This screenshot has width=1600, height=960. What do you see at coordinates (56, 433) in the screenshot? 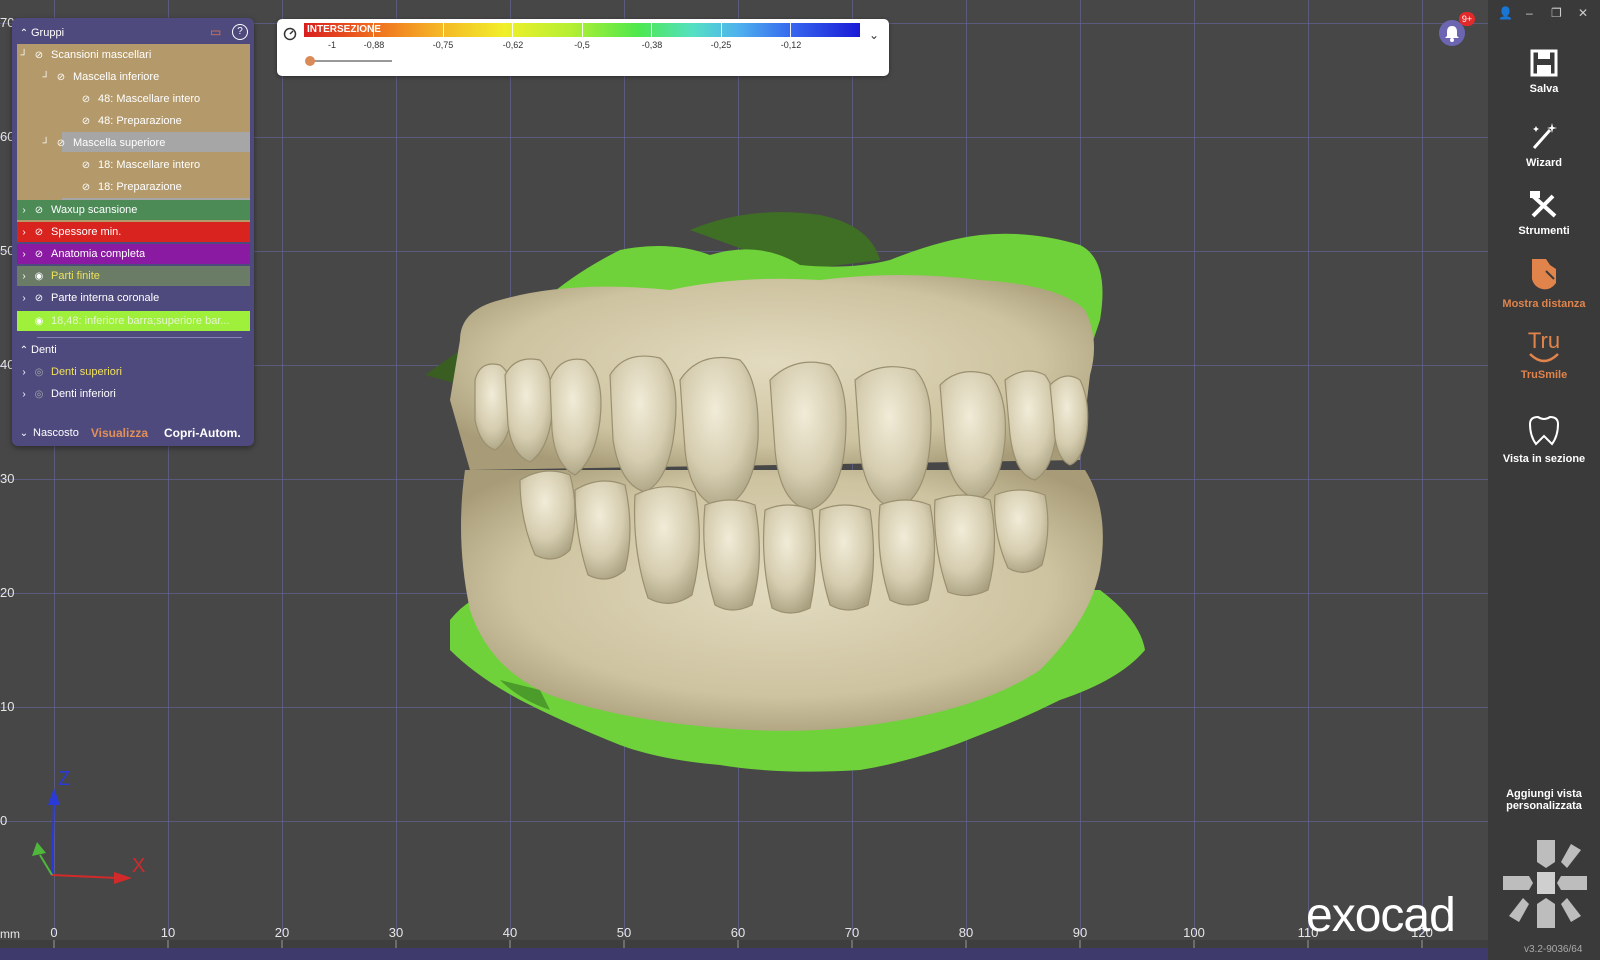
I see `hidden-button: Nascosto` at bounding box center [56, 433].